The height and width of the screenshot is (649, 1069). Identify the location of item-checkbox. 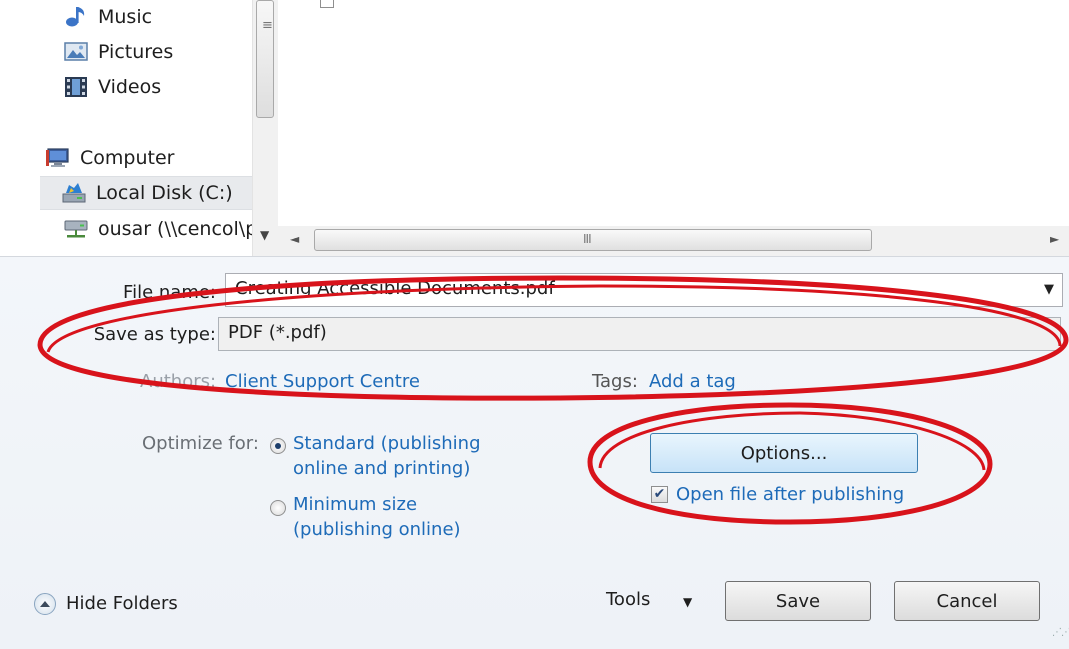
(327, 4).